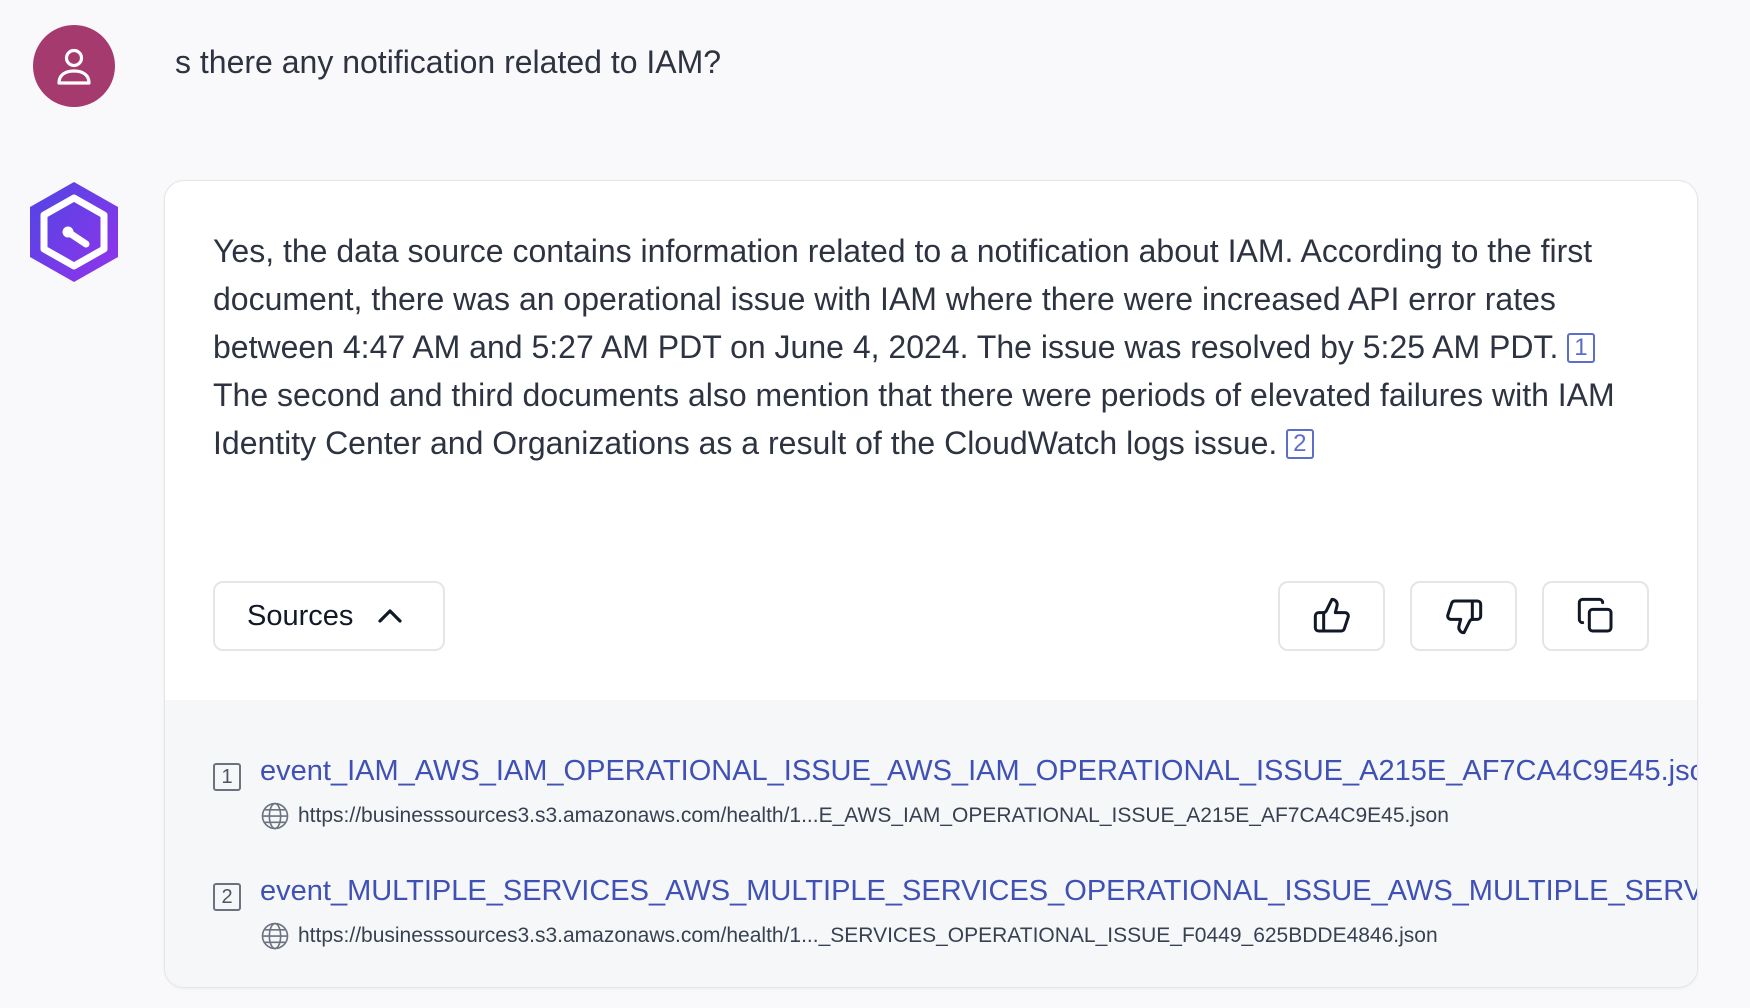 This screenshot has height=1008, width=1750. Describe the element at coordinates (1581, 348) in the screenshot. I see `citation-1: 1` at that location.